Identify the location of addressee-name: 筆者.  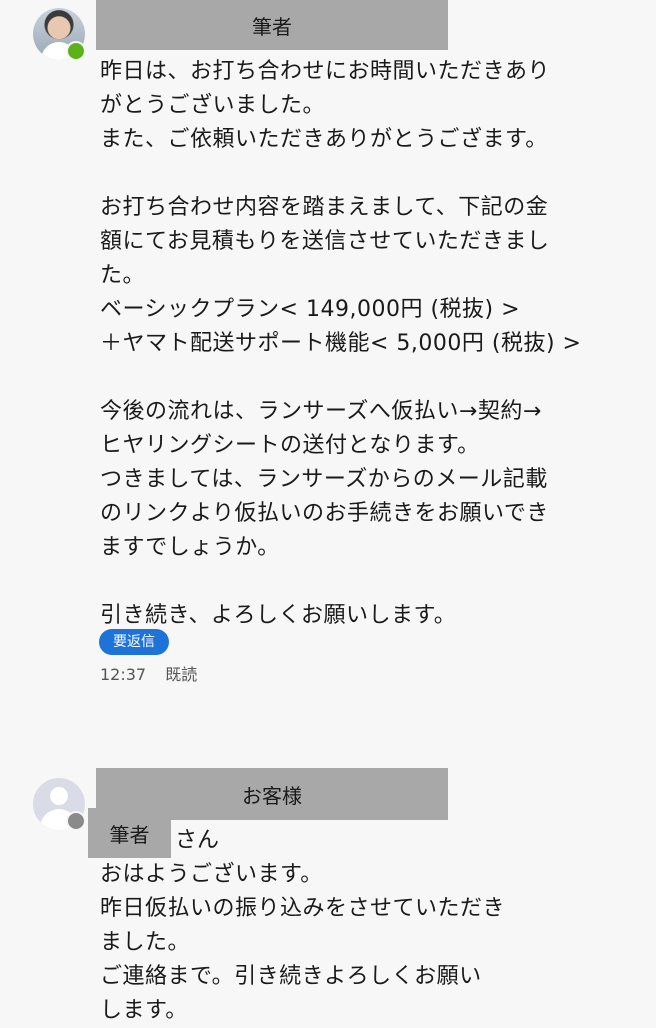
(129, 833).